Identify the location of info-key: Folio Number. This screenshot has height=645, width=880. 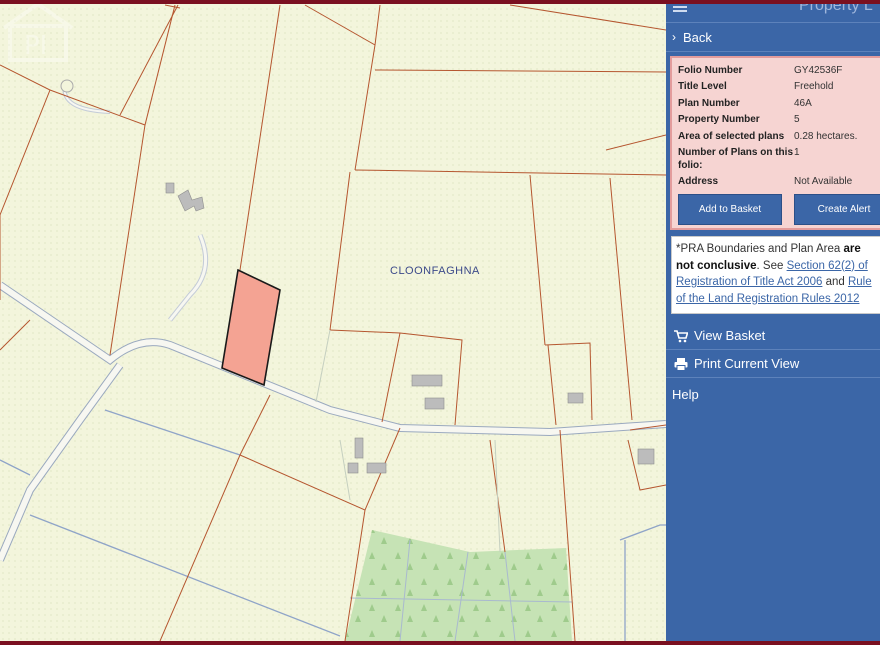
(710, 70).